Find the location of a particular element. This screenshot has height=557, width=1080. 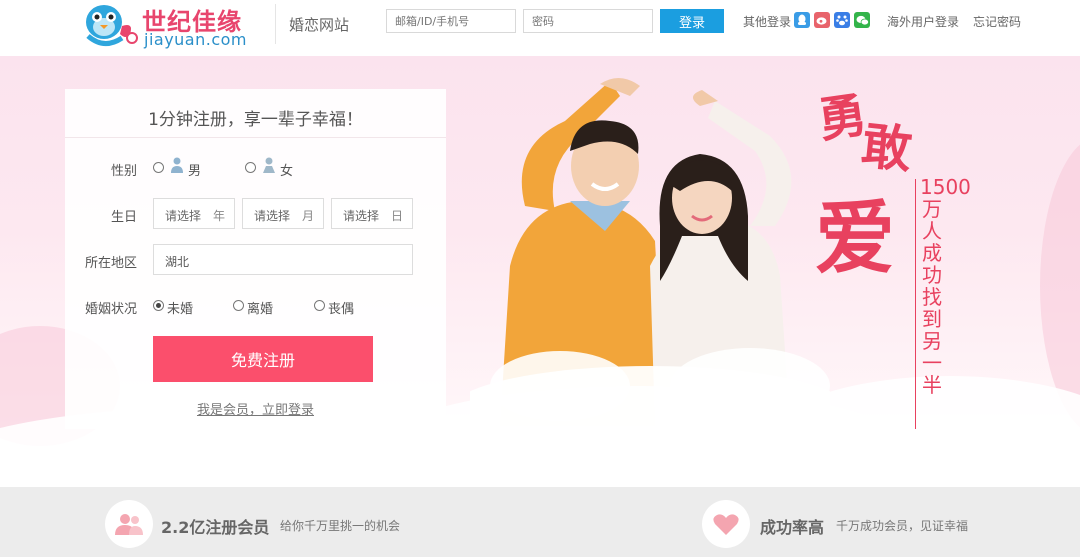

features-bar: 2.2亿注册会员 给你千万里挑一的机会 成功率高 千万成功会员，见证幸福 is located at coordinates (540, 522).